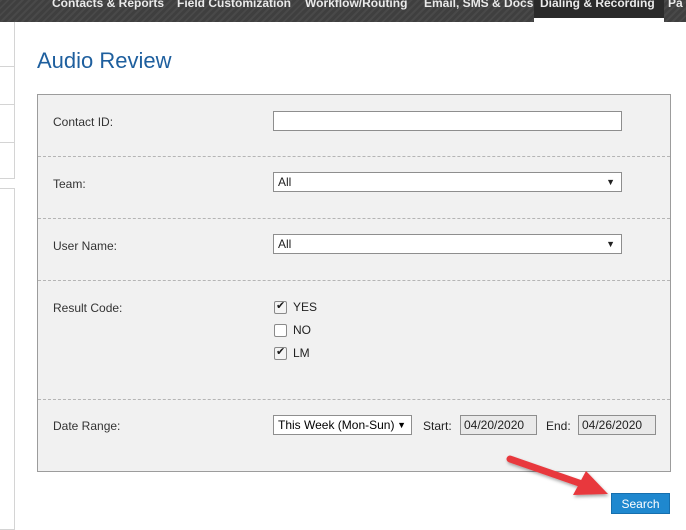  I want to click on tab-more: Pa, so click(674, 9).